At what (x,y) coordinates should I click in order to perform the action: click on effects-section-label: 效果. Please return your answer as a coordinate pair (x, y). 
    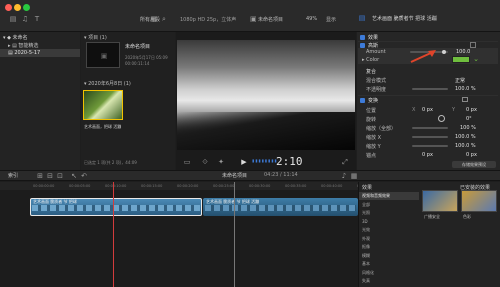
    Looking at the image, I should click on (373, 38).